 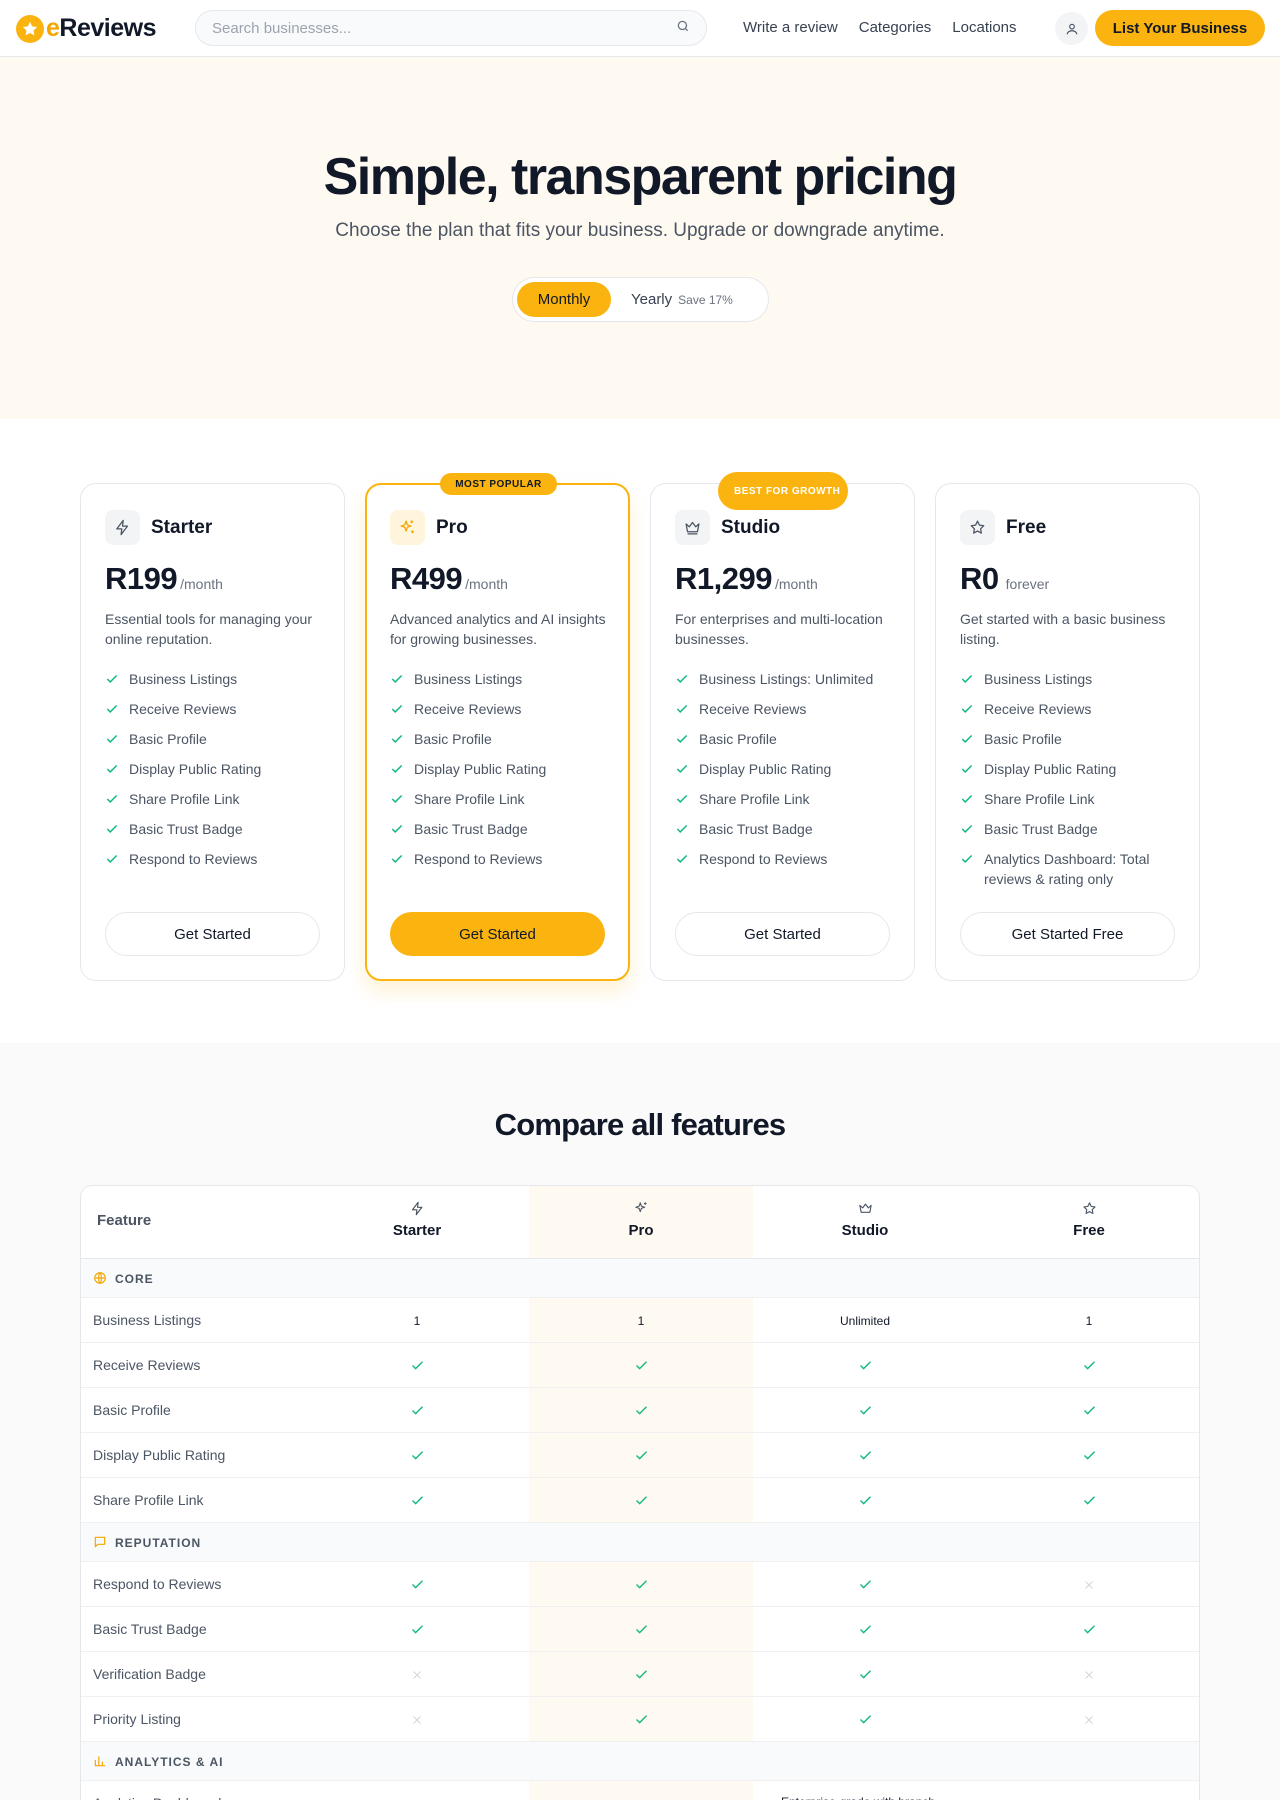 I want to click on table-row: Share Profile Link, so click(x=640, y=1500).